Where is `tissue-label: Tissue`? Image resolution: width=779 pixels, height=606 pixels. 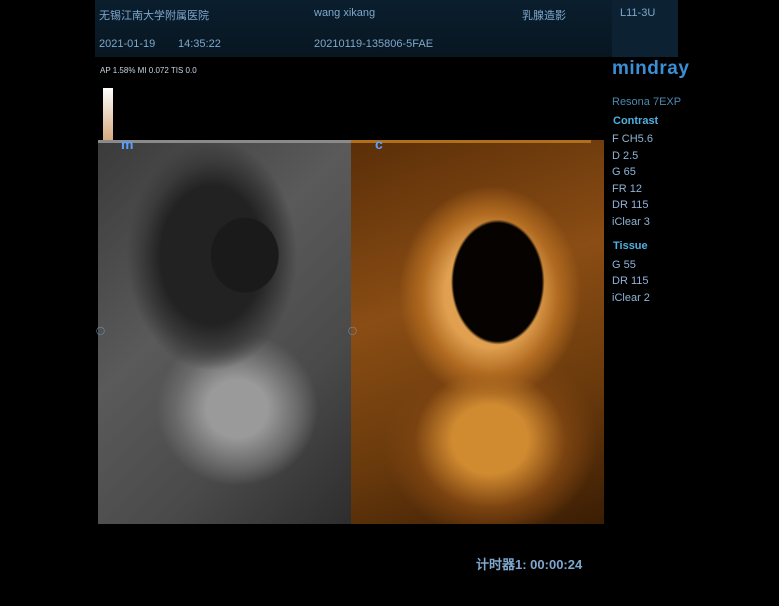 tissue-label: Tissue is located at coordinates (630, 246).